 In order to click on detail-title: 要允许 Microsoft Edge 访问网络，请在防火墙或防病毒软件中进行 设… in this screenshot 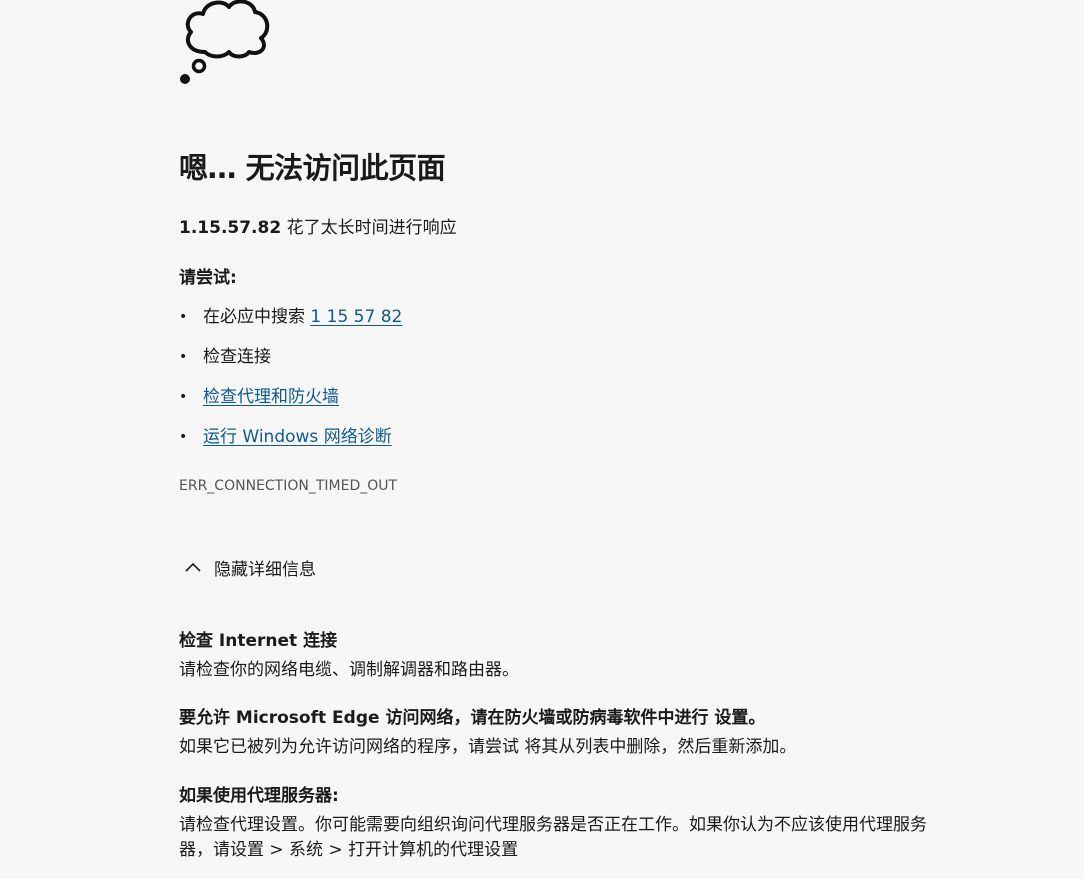, I will do `click(472, 718)`.